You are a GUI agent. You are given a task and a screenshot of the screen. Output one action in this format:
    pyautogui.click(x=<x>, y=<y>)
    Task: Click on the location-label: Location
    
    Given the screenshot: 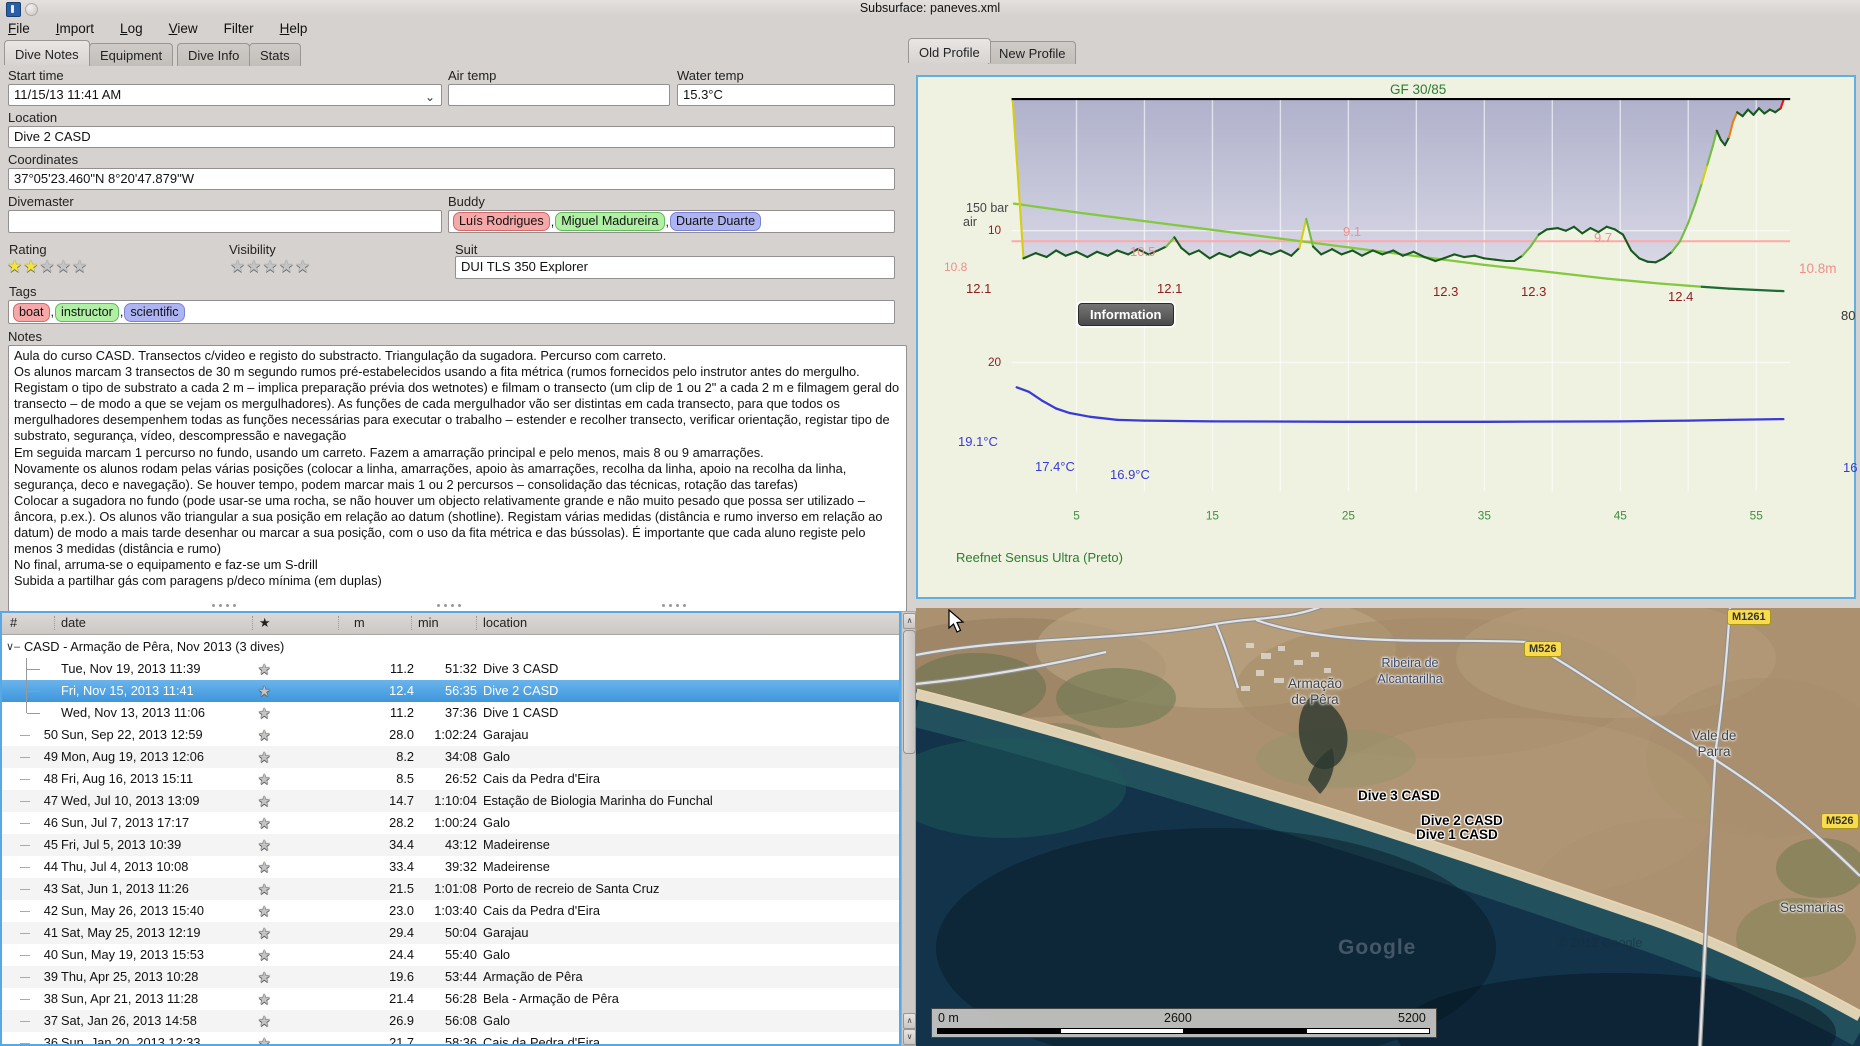 What is the action you would take?
    pyautogui.click(x=33, y=117)
    